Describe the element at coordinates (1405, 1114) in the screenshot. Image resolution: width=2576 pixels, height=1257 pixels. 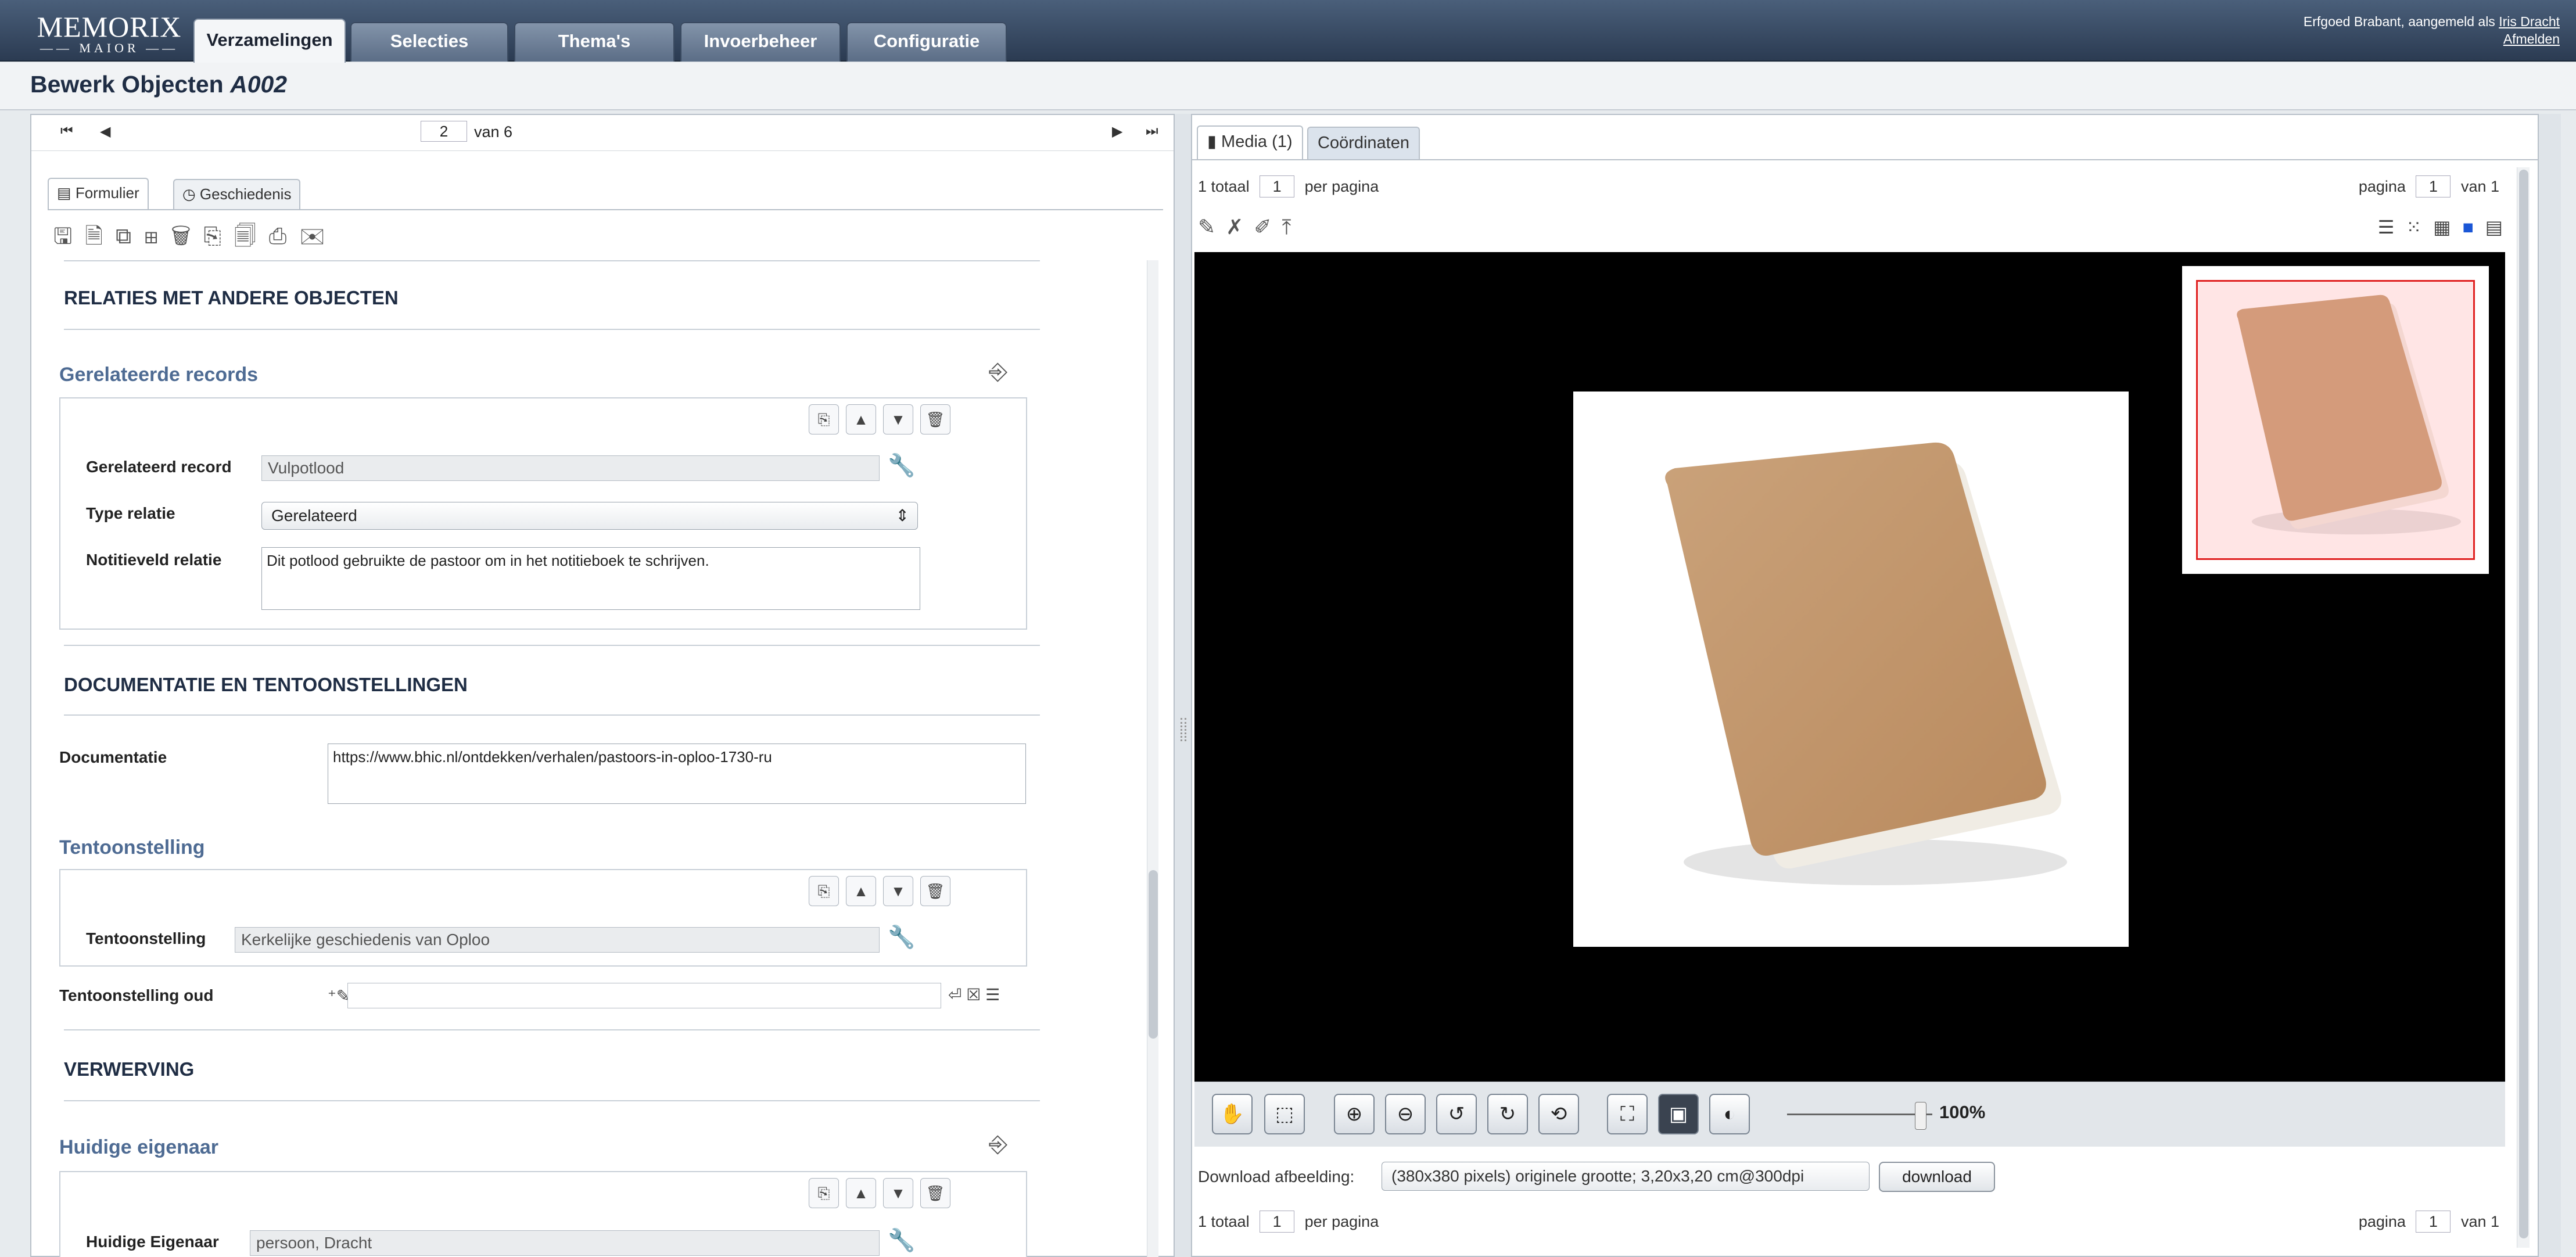
I see `zoom-out-icon: ⊖` at that location.